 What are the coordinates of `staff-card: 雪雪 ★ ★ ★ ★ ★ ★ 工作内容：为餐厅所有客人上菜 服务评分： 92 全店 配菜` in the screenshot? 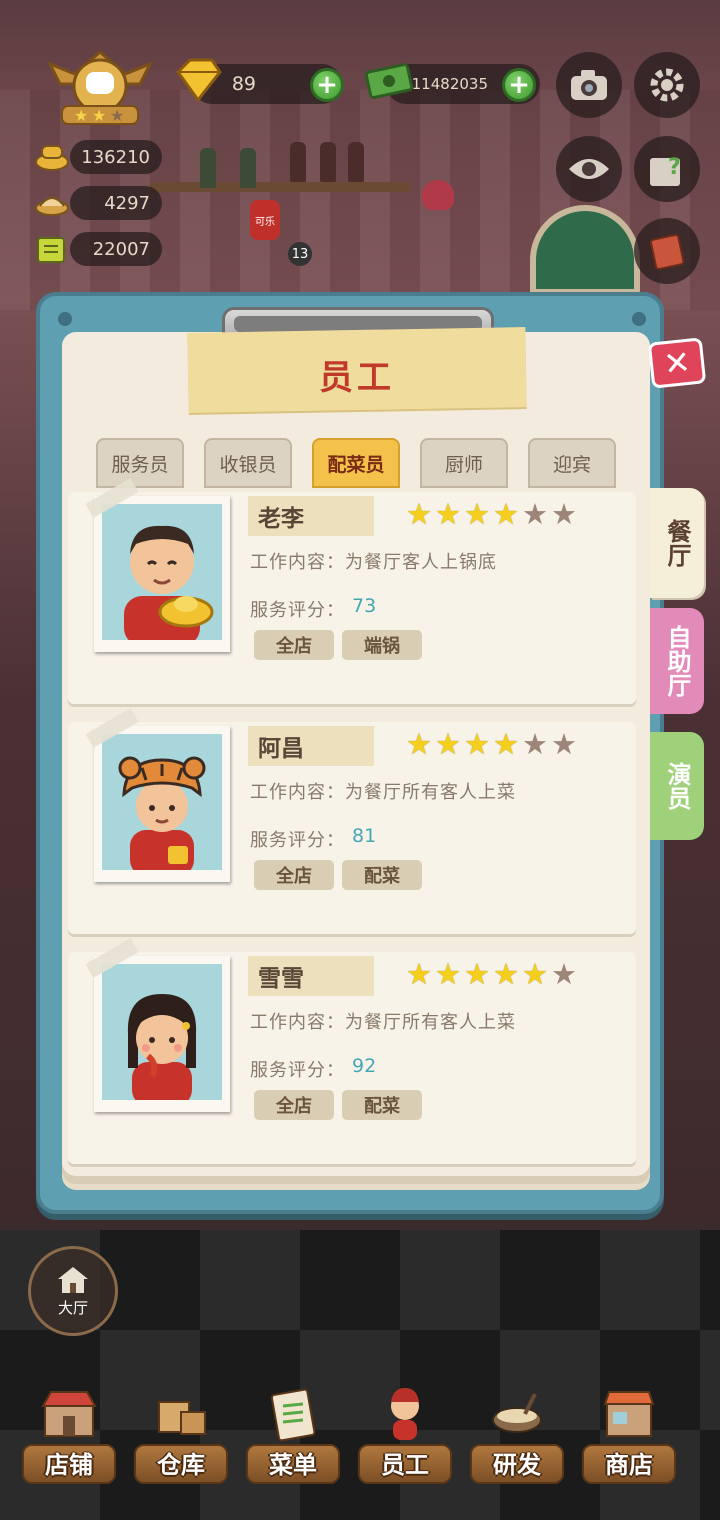 It's located at (352, 1051).